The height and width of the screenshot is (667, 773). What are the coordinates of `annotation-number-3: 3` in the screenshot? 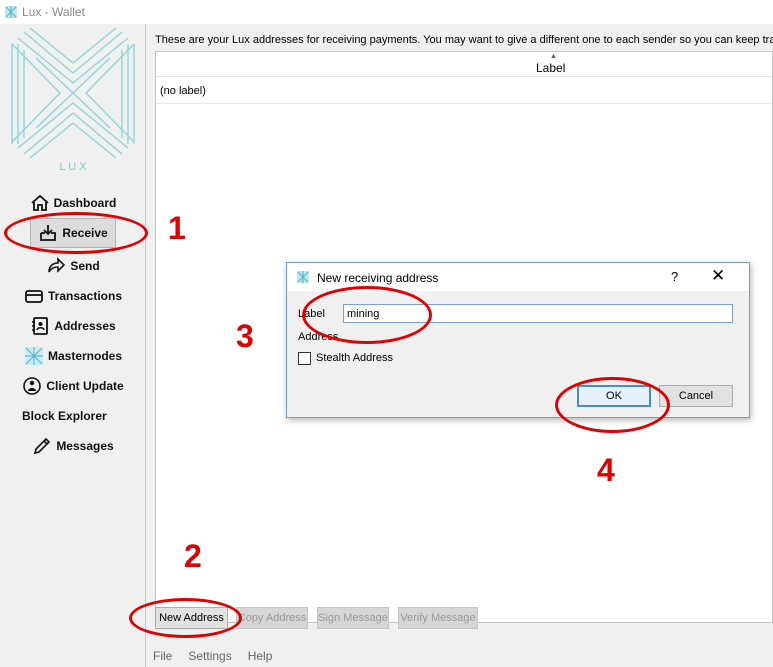 It's located at (245, 336).